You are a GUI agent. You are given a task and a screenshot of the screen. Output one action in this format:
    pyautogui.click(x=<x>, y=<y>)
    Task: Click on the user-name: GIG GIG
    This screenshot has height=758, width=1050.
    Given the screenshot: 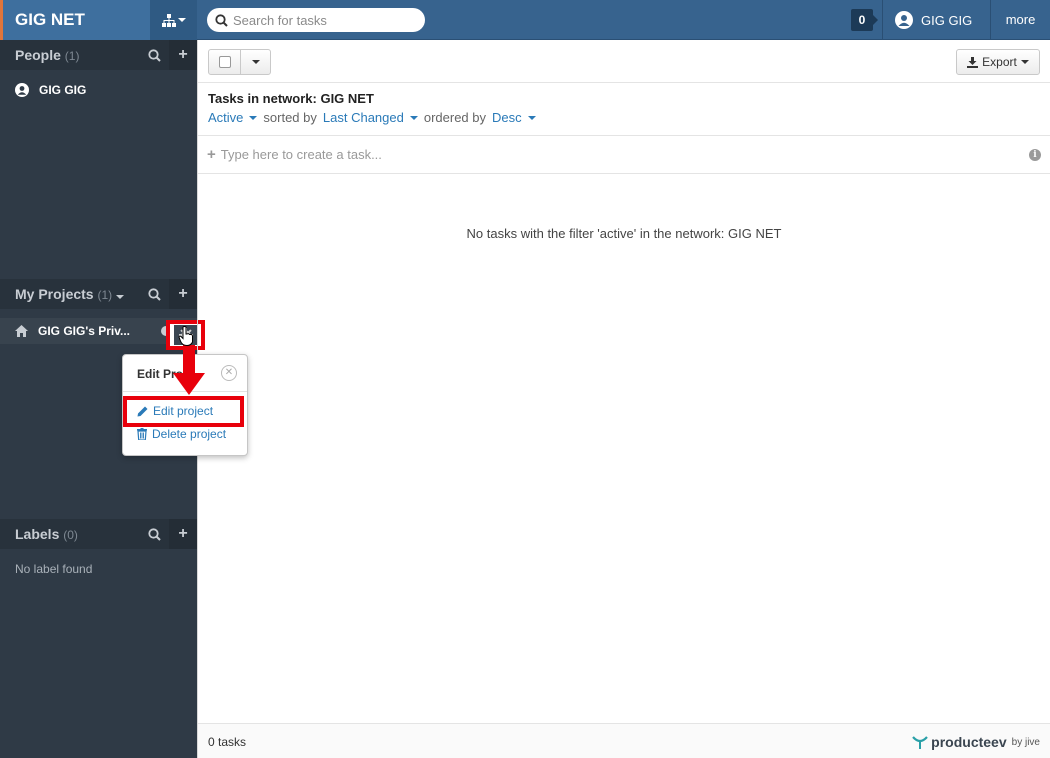 What is the action you would take?
    pyautogui.click(x=947, y=20)
    